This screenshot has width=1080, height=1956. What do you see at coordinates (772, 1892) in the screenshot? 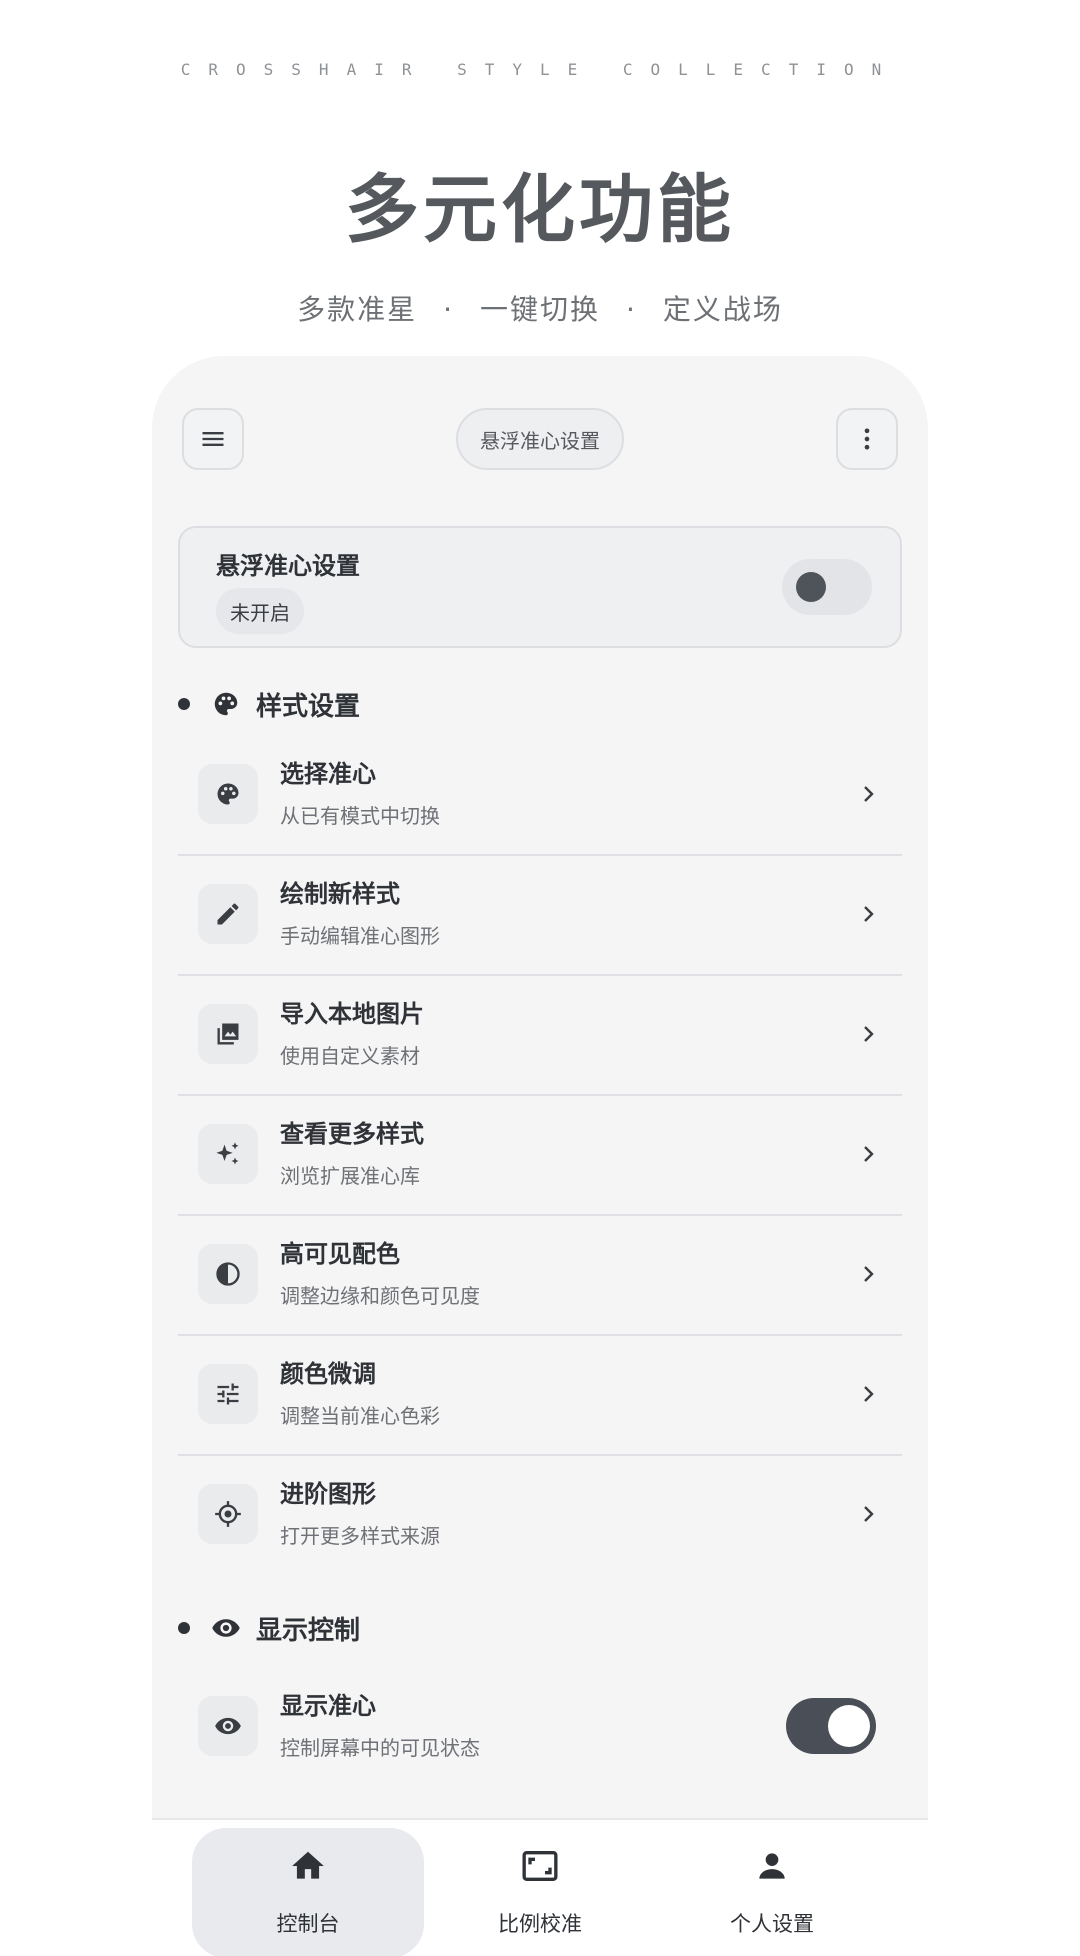
I see `nav-item-profile: 个人设置` at bounding box center [772, 1892].